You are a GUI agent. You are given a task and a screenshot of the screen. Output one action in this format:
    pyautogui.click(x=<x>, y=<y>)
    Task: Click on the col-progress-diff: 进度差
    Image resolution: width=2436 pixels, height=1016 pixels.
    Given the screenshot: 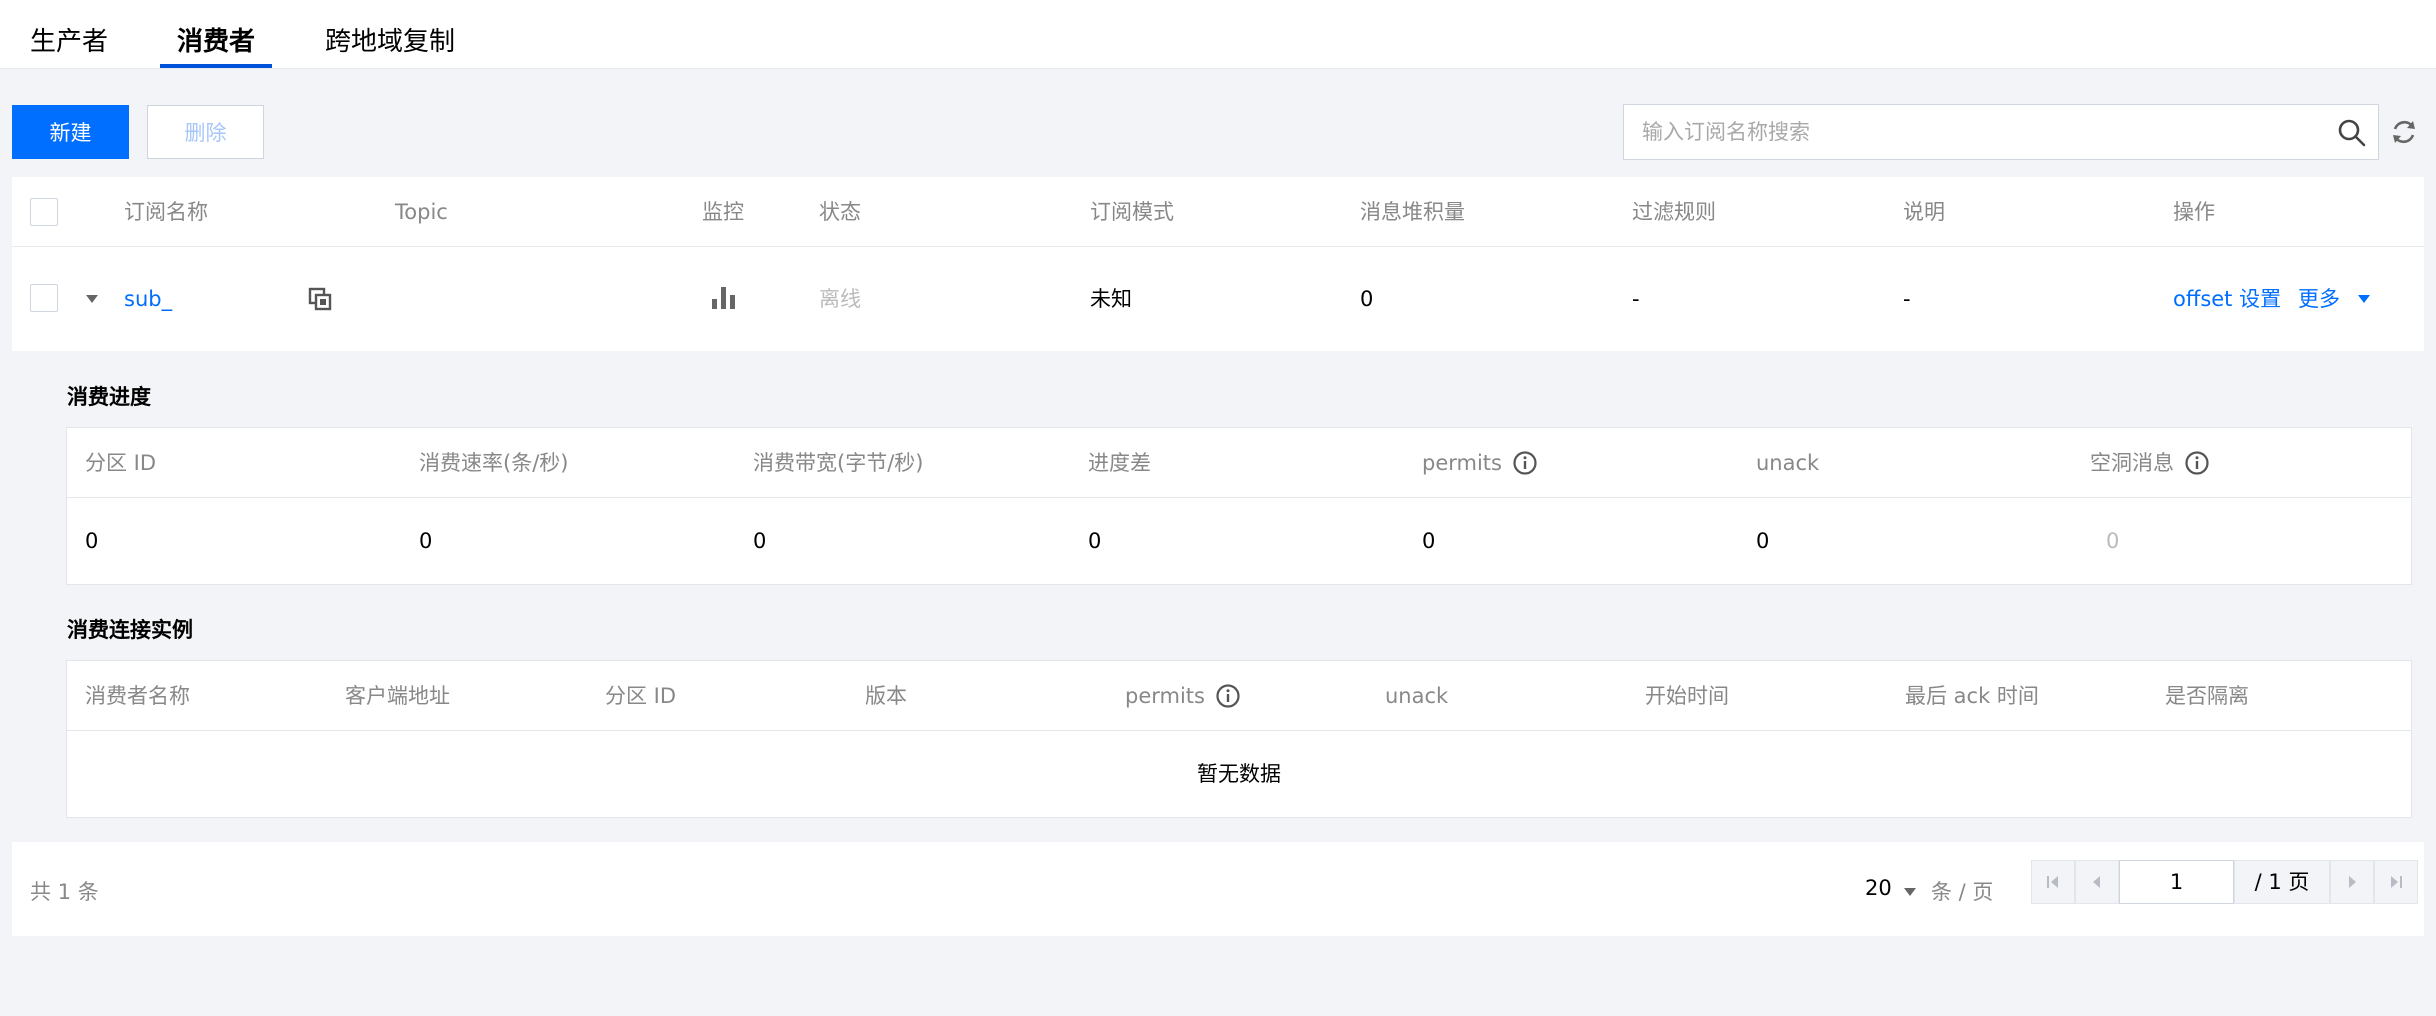 What is the action you would take?
    pyautogui.click(x=1119, y=463)
    